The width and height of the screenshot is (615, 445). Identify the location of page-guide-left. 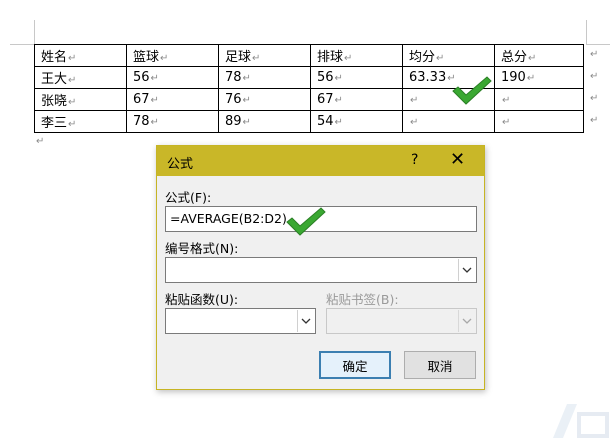
(34, 32).